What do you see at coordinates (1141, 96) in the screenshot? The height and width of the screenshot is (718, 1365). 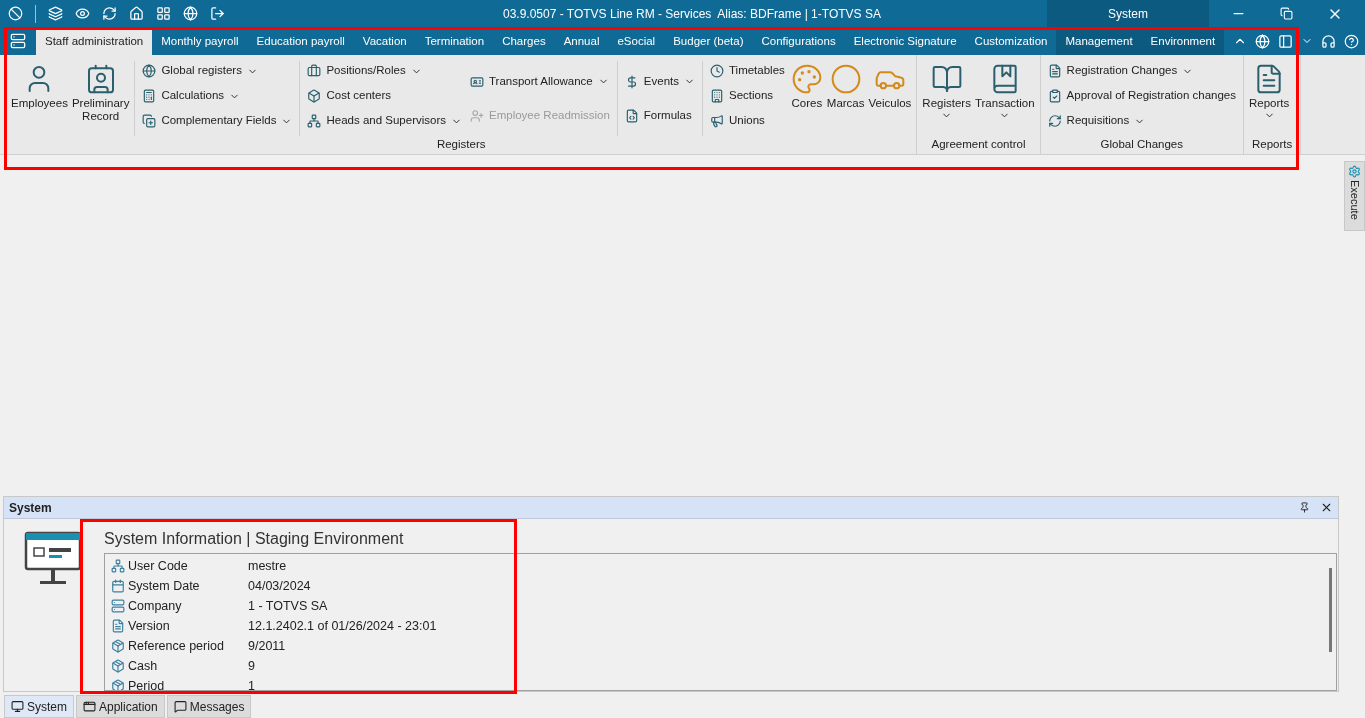 I see `ribbon-button: Approval of Registration changes` at bounding box center [1141, 96].